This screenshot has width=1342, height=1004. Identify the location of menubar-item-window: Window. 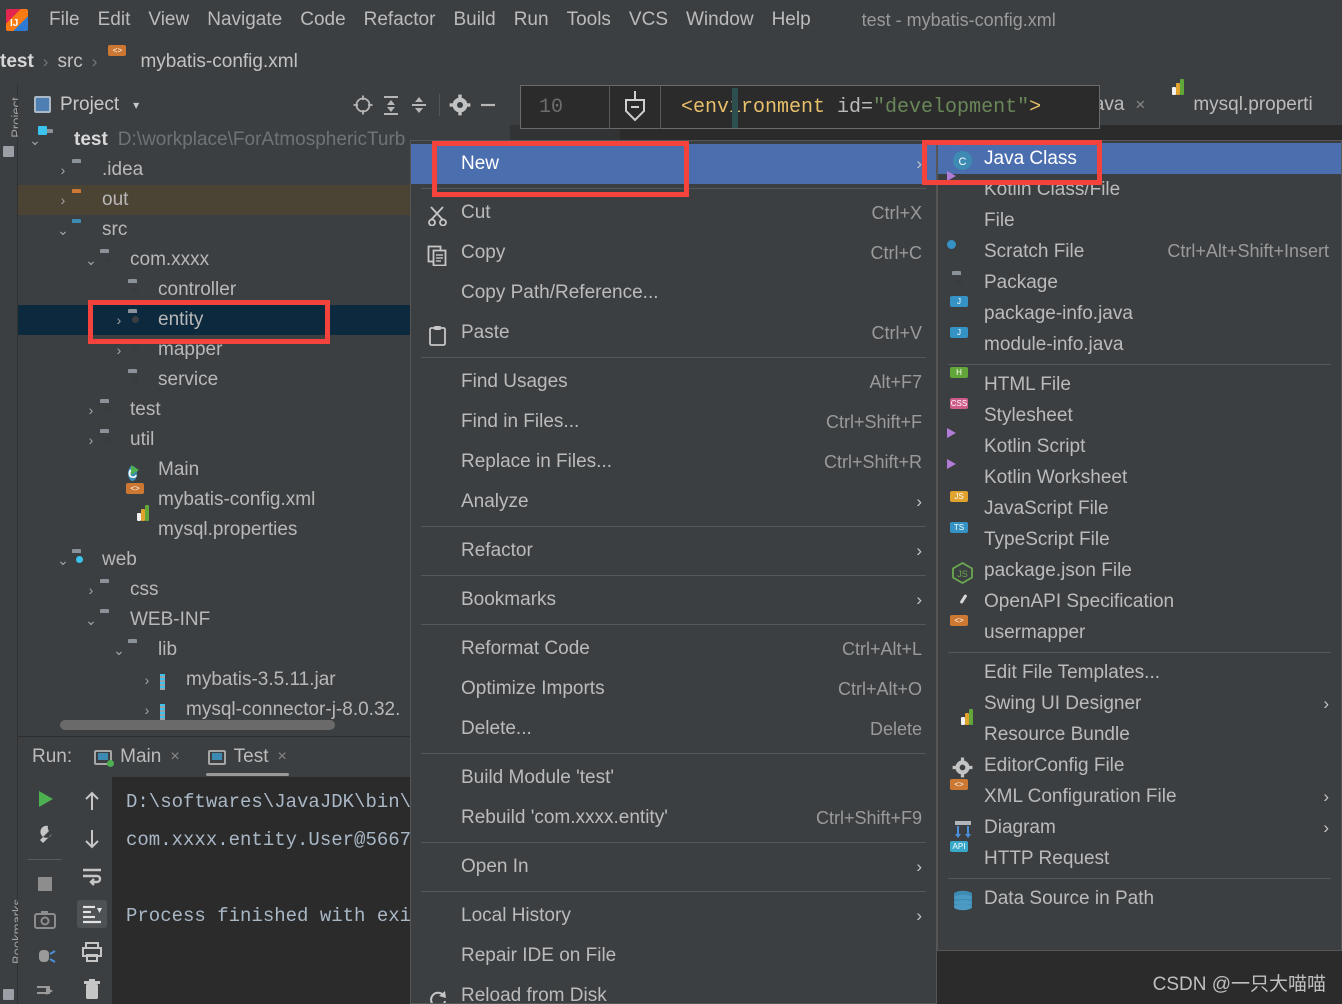
(720, 20).